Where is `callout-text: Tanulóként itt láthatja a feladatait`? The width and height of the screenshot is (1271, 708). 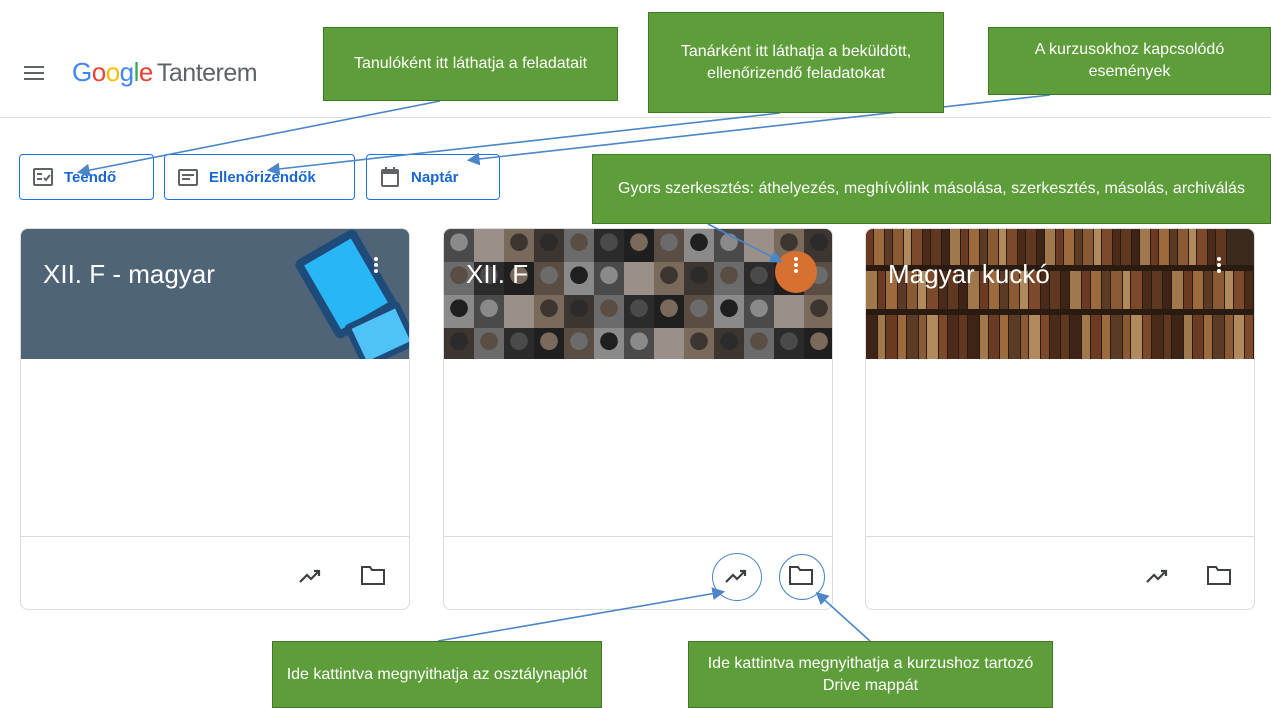
callout-text: Tanulóként itt láthatja a feladatait is located at coordinates (470, 63).